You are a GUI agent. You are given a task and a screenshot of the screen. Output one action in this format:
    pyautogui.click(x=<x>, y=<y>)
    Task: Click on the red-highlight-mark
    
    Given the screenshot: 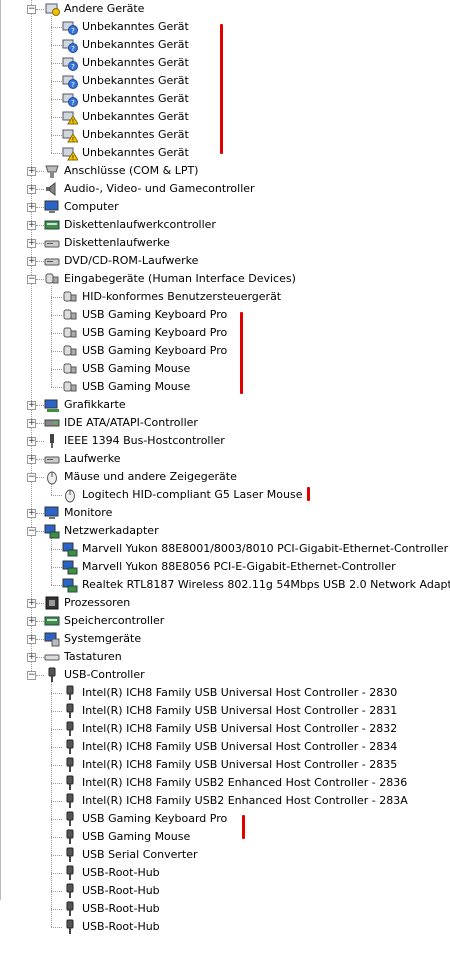 What is the action you would take?
    pyautogui.click(x=243, y=827)
    